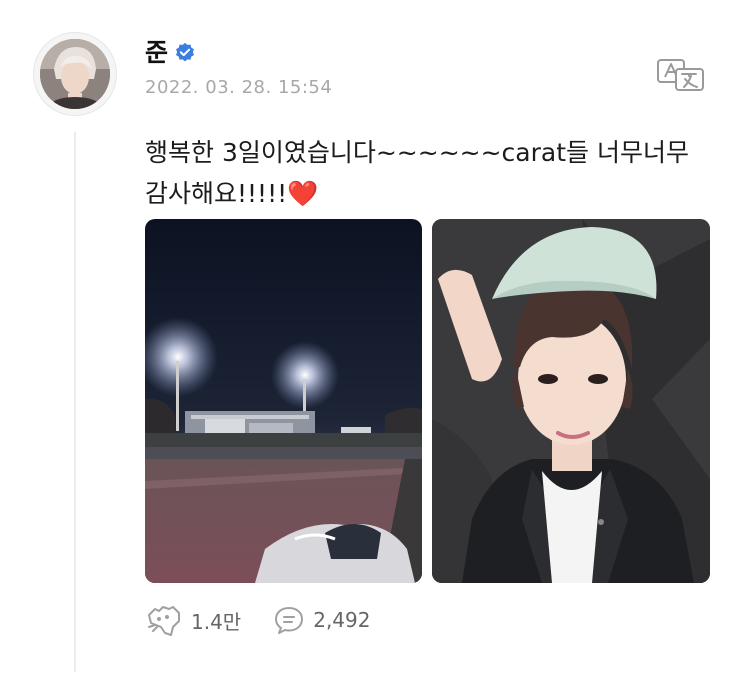  I want to click on like-icon, so click(164, 621).